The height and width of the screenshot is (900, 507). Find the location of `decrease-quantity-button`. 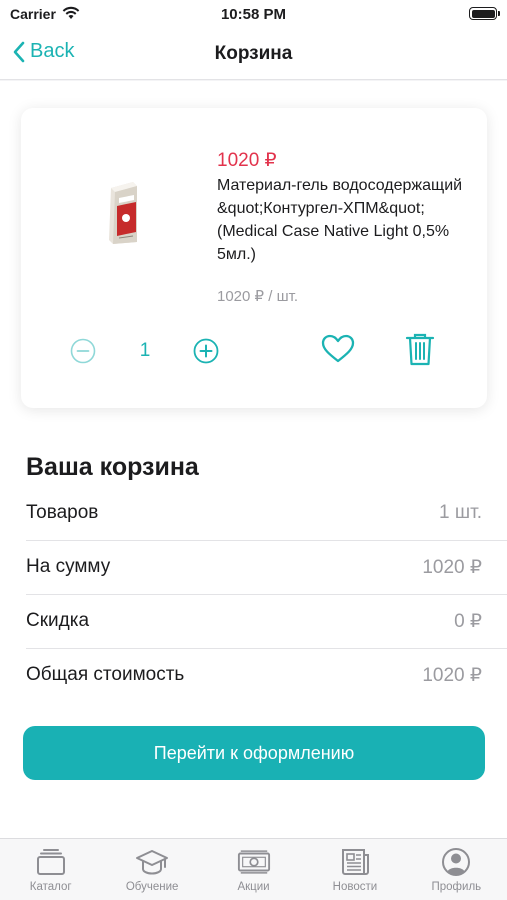

decrease-quantity-button is located at coordinates (83, 351).